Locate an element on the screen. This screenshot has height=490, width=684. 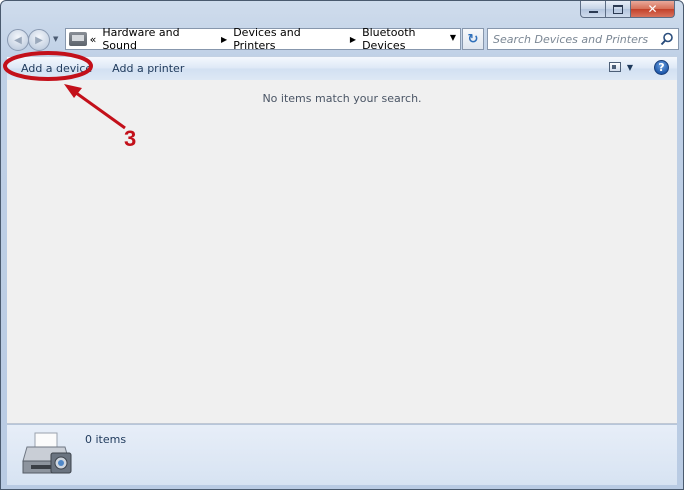
command-bar: Add a device Add a printer ▼ ? is located at coordinates (342, 68).